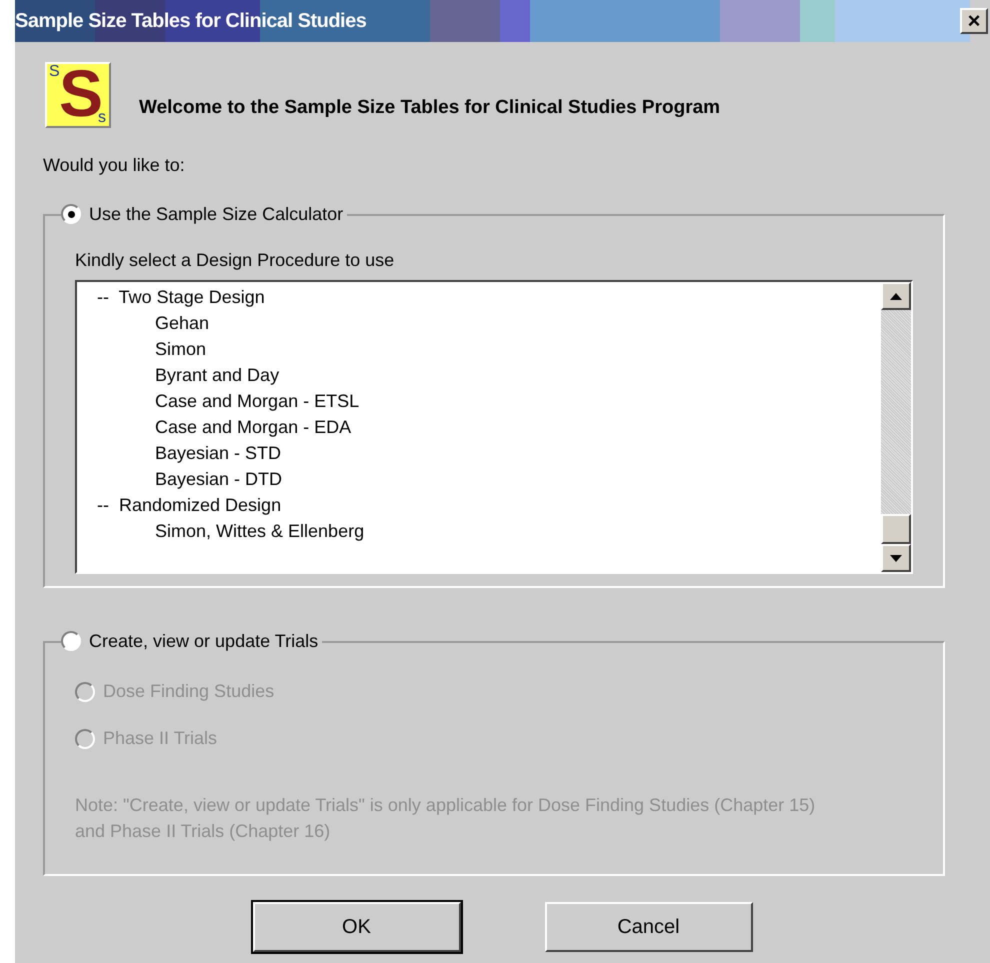  What do you see at coordinates (189, 641) in the screenshot?
I see `radio-option: Create, view or update Trials` at bounding box center [189, 641].